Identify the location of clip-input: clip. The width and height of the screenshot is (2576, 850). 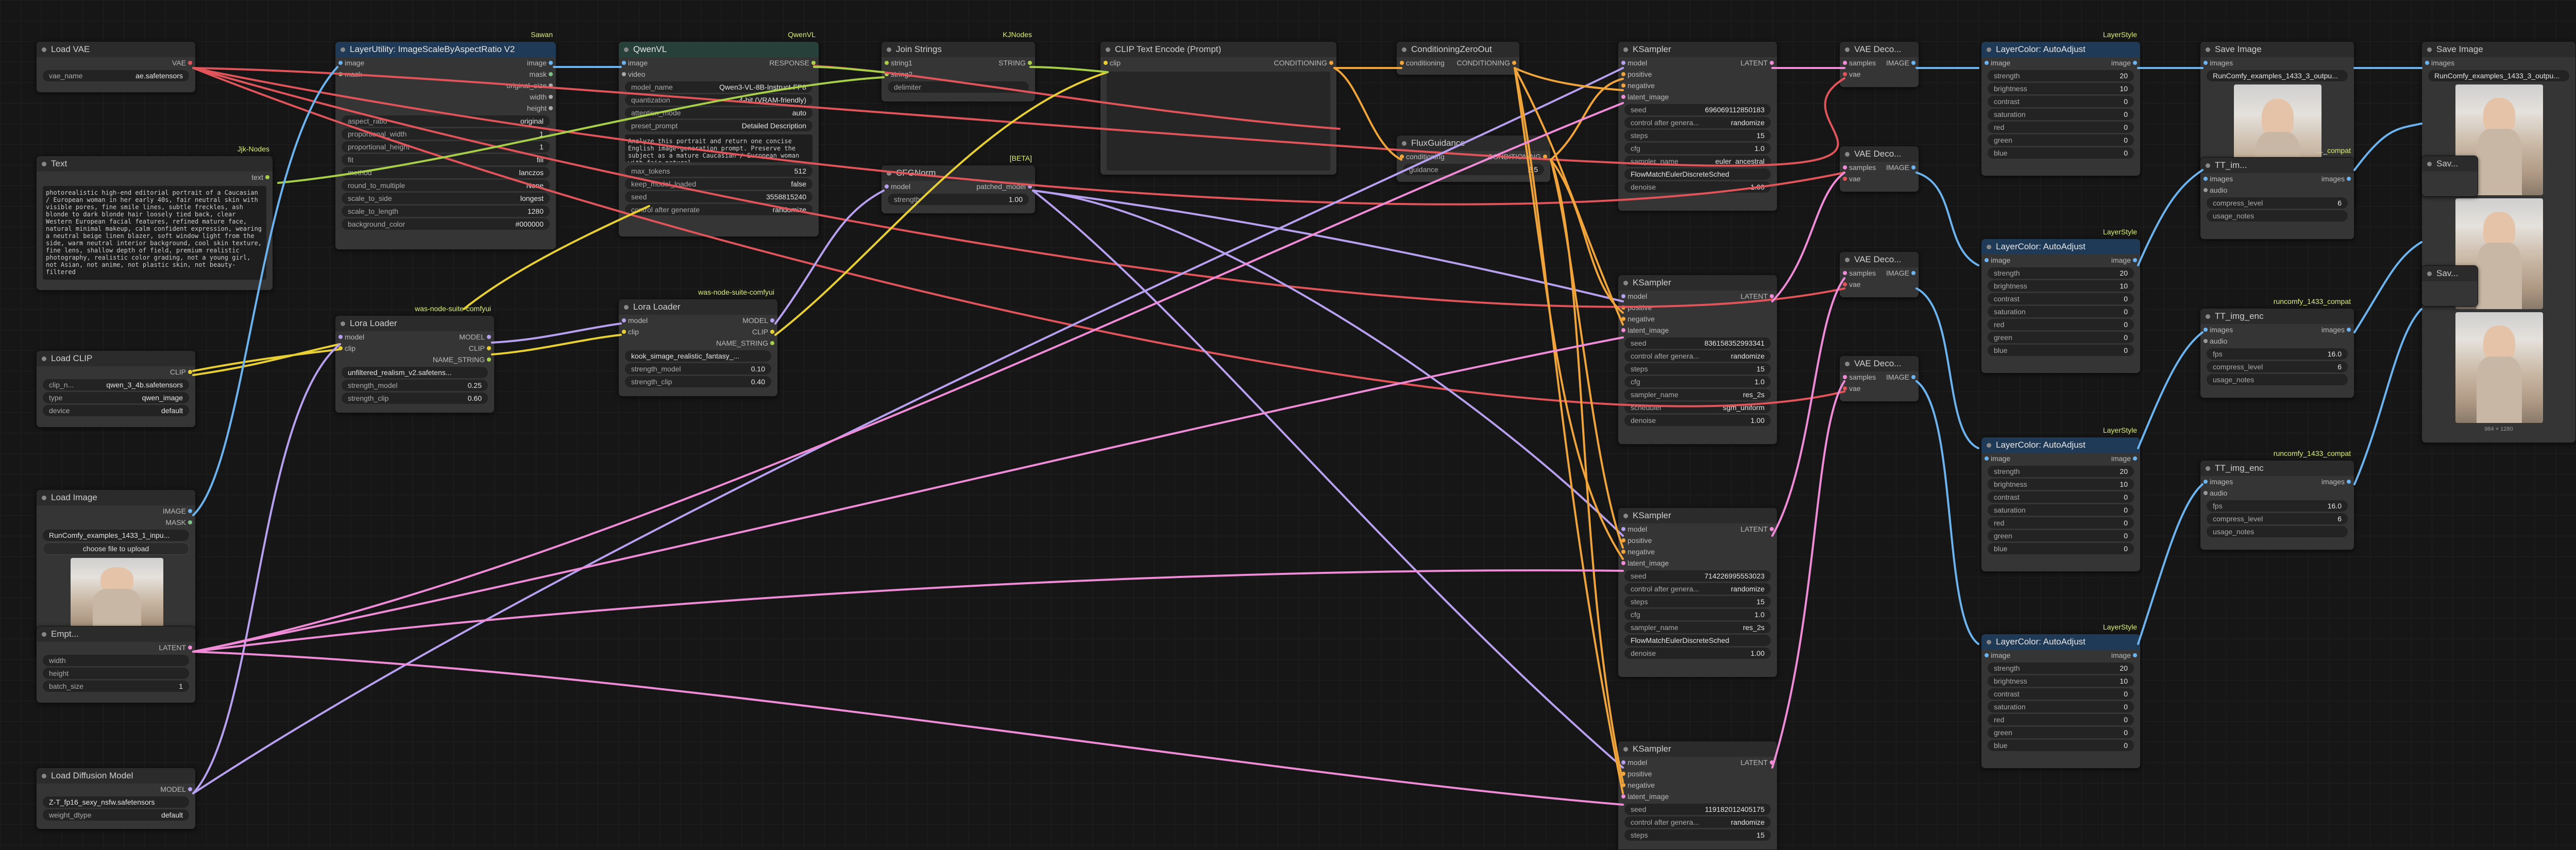
(350, 348).